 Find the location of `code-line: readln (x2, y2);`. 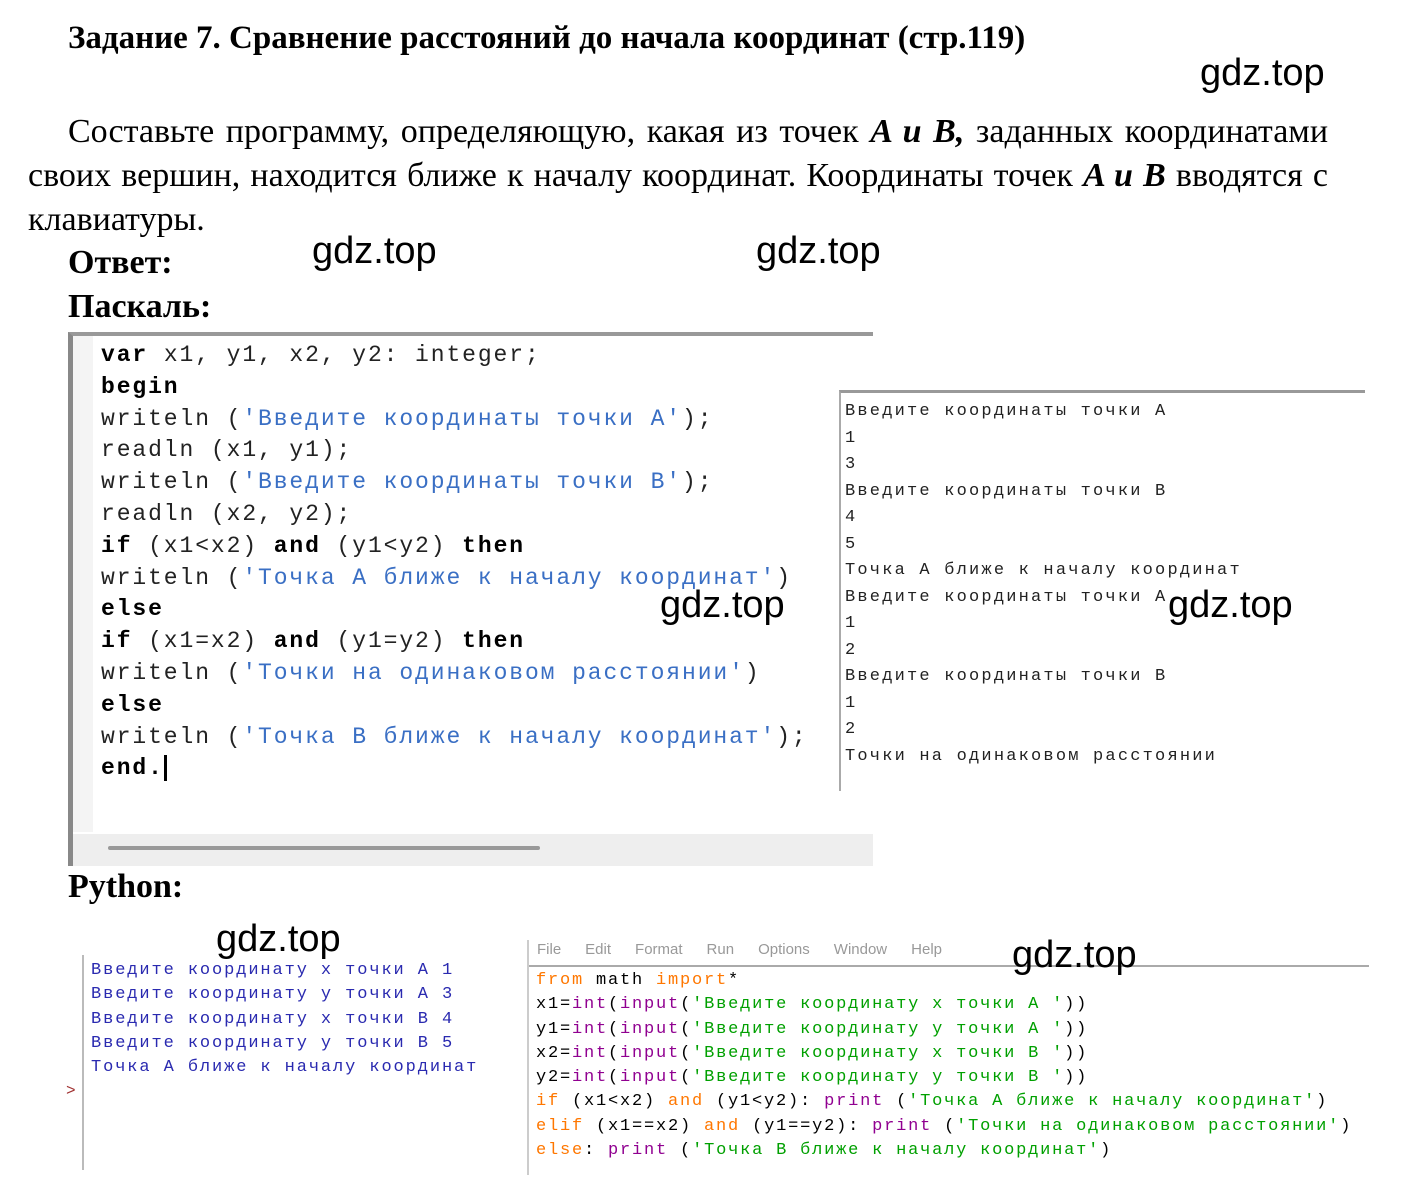

code-line: readln (x2, y2); is located at coordinates (454, 515).